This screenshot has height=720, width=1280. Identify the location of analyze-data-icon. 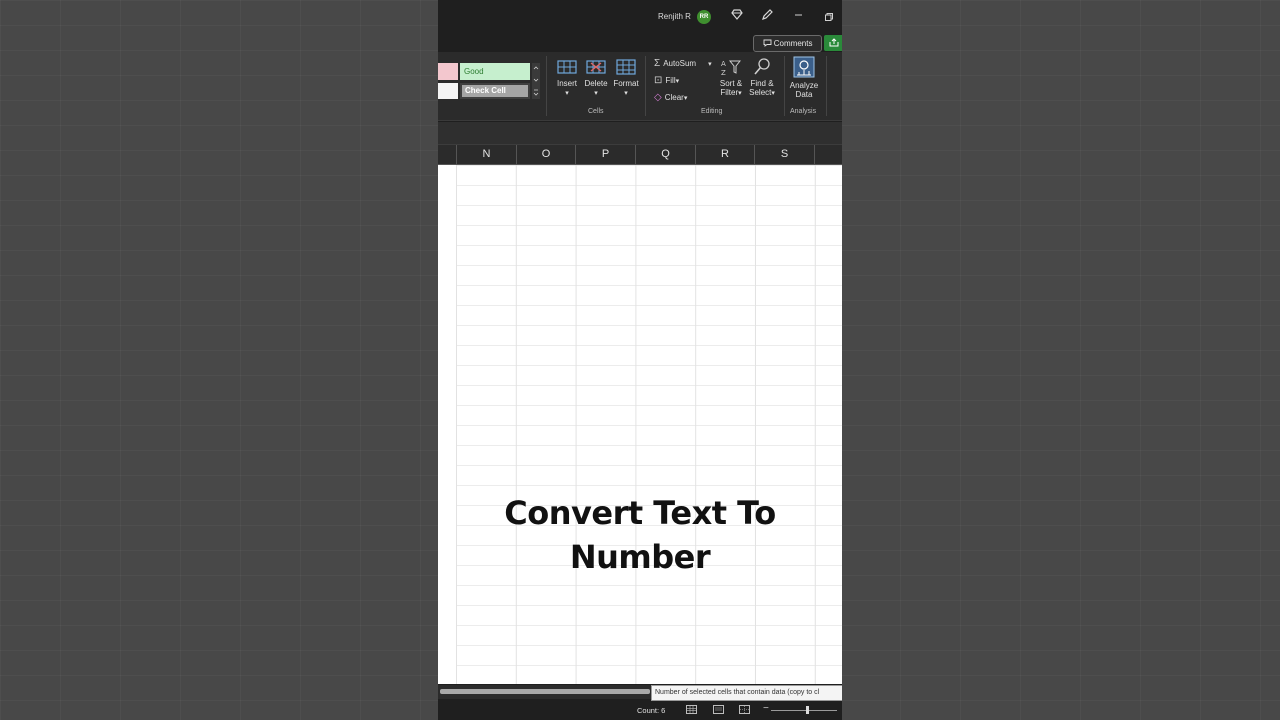
(804, 67).